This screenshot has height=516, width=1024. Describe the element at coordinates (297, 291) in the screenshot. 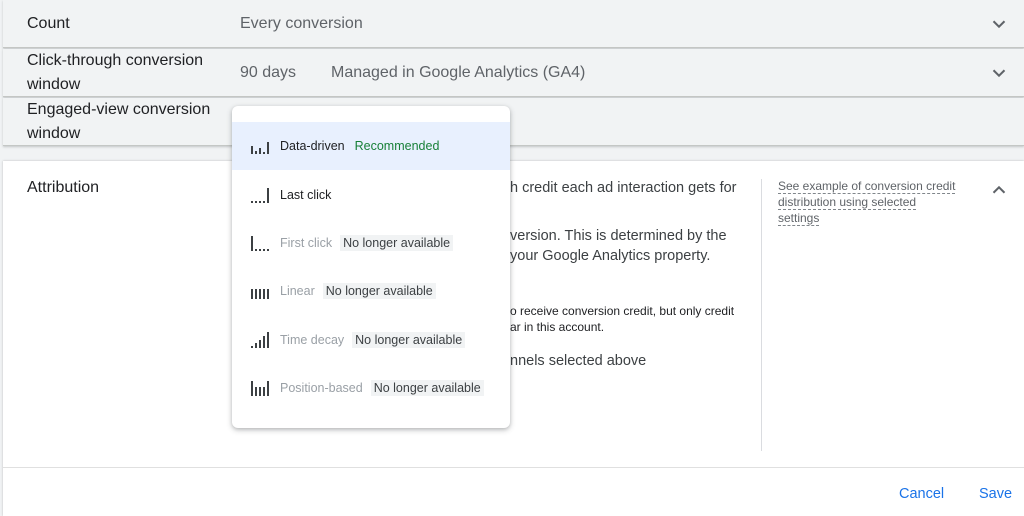

I see `menu-item-label: Linear` at that location.